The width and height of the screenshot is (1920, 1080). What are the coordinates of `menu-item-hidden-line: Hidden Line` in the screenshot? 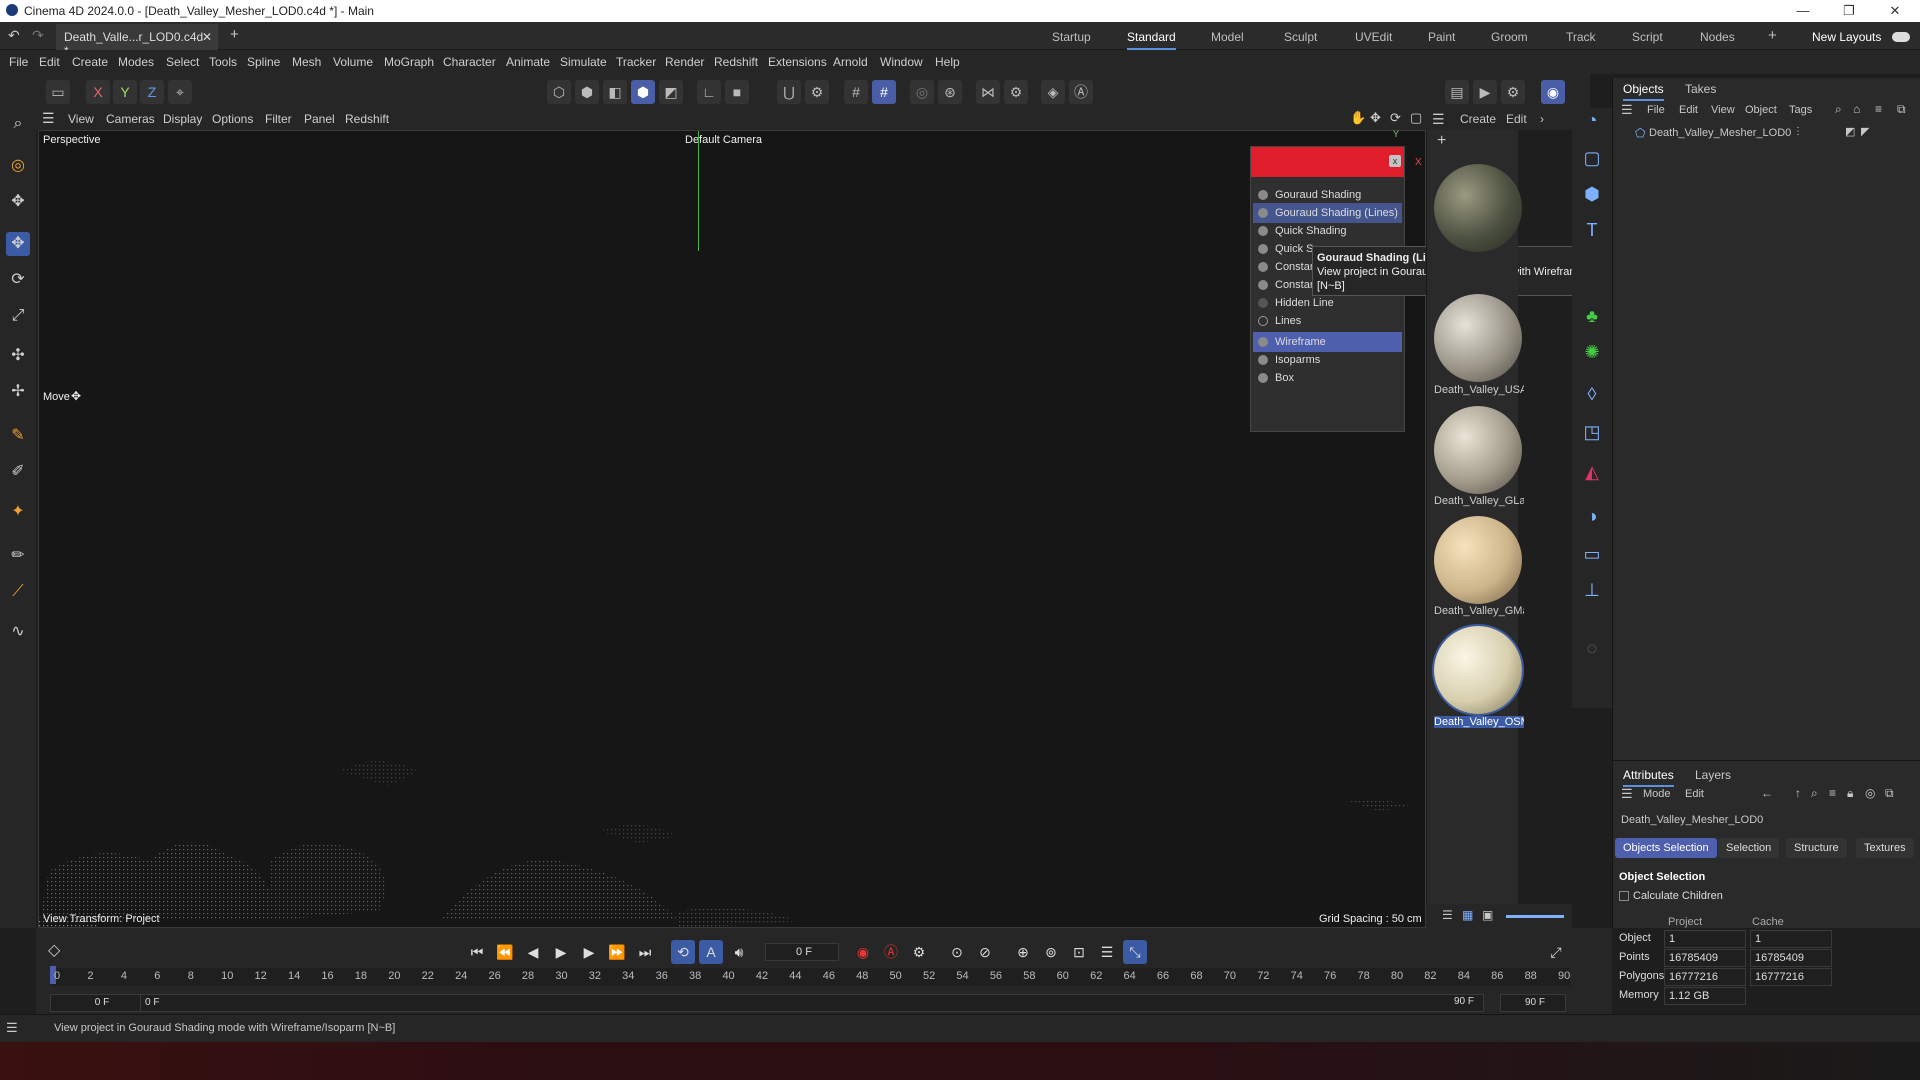 It's located at (1327, 303).